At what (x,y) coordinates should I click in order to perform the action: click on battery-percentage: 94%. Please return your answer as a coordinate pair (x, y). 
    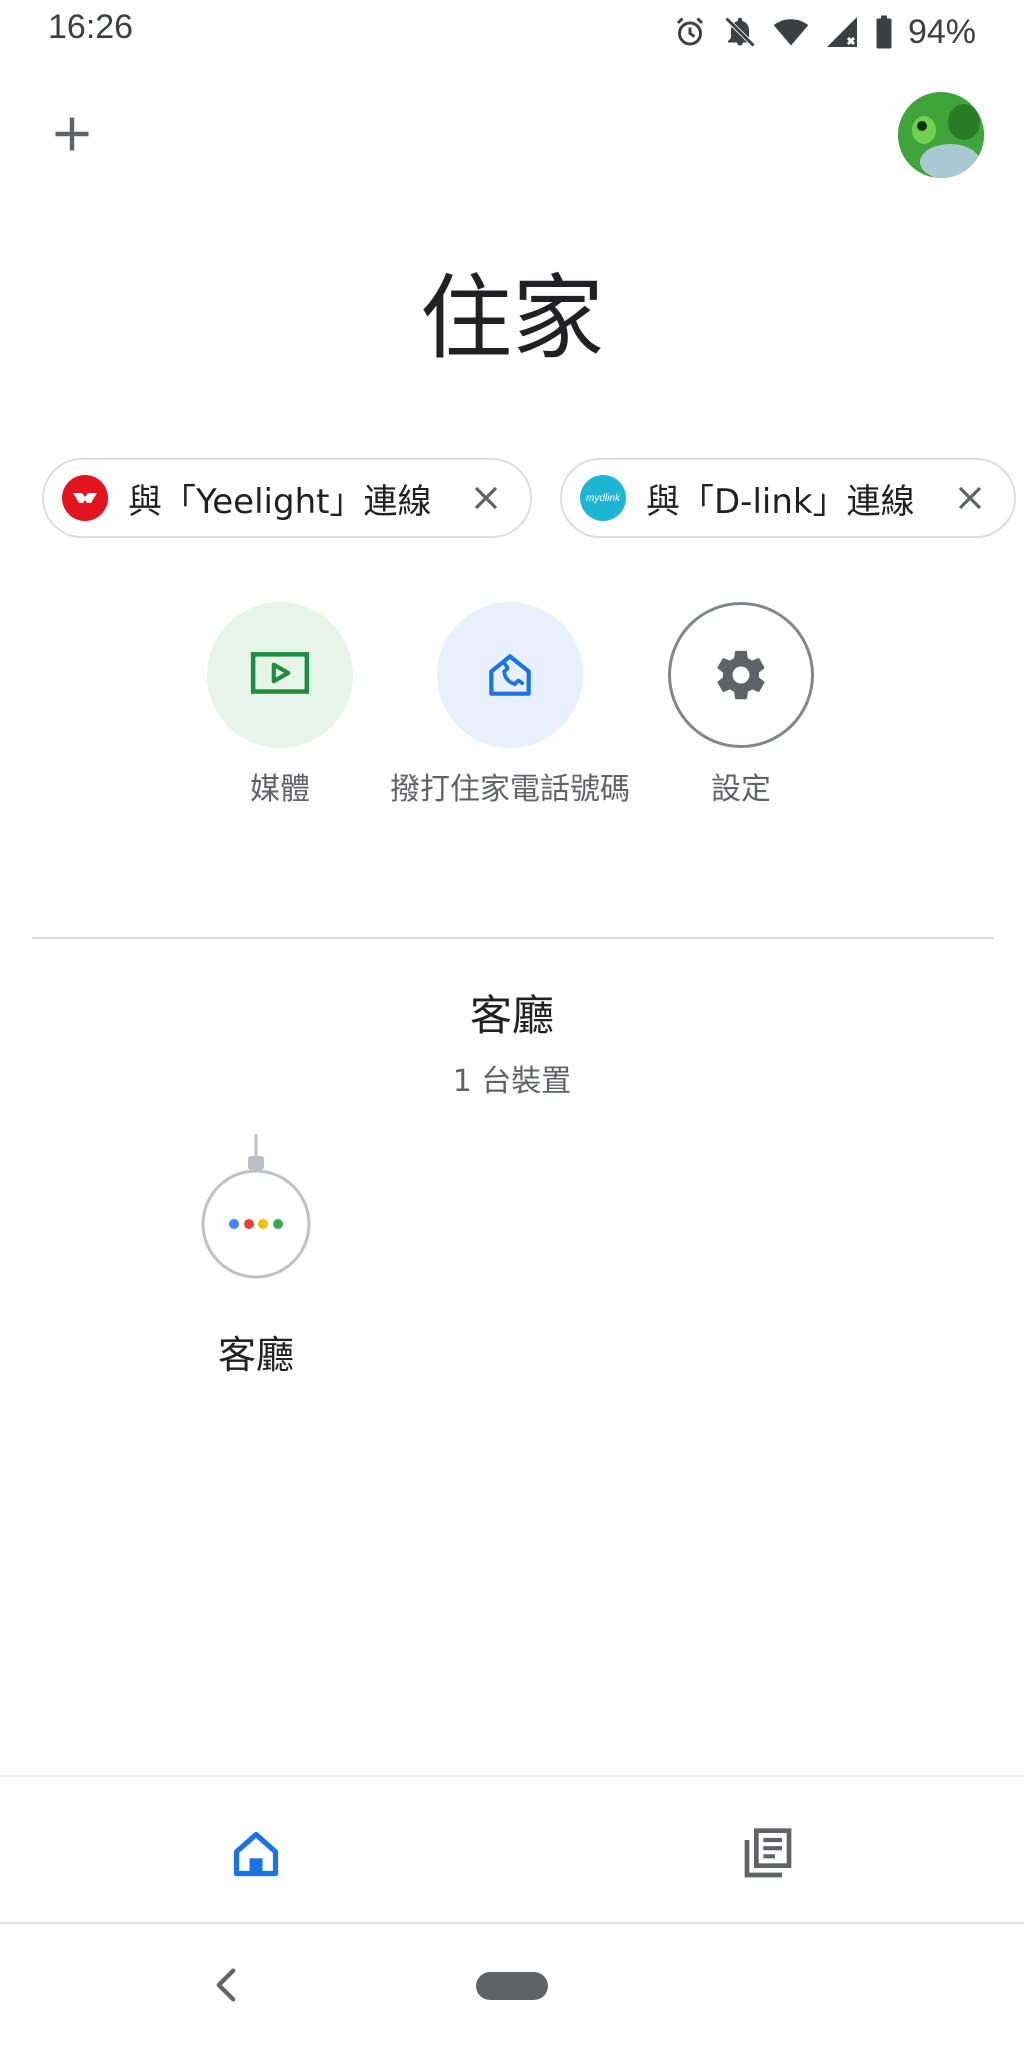
    Looking at the image, I should click on (941, 31).